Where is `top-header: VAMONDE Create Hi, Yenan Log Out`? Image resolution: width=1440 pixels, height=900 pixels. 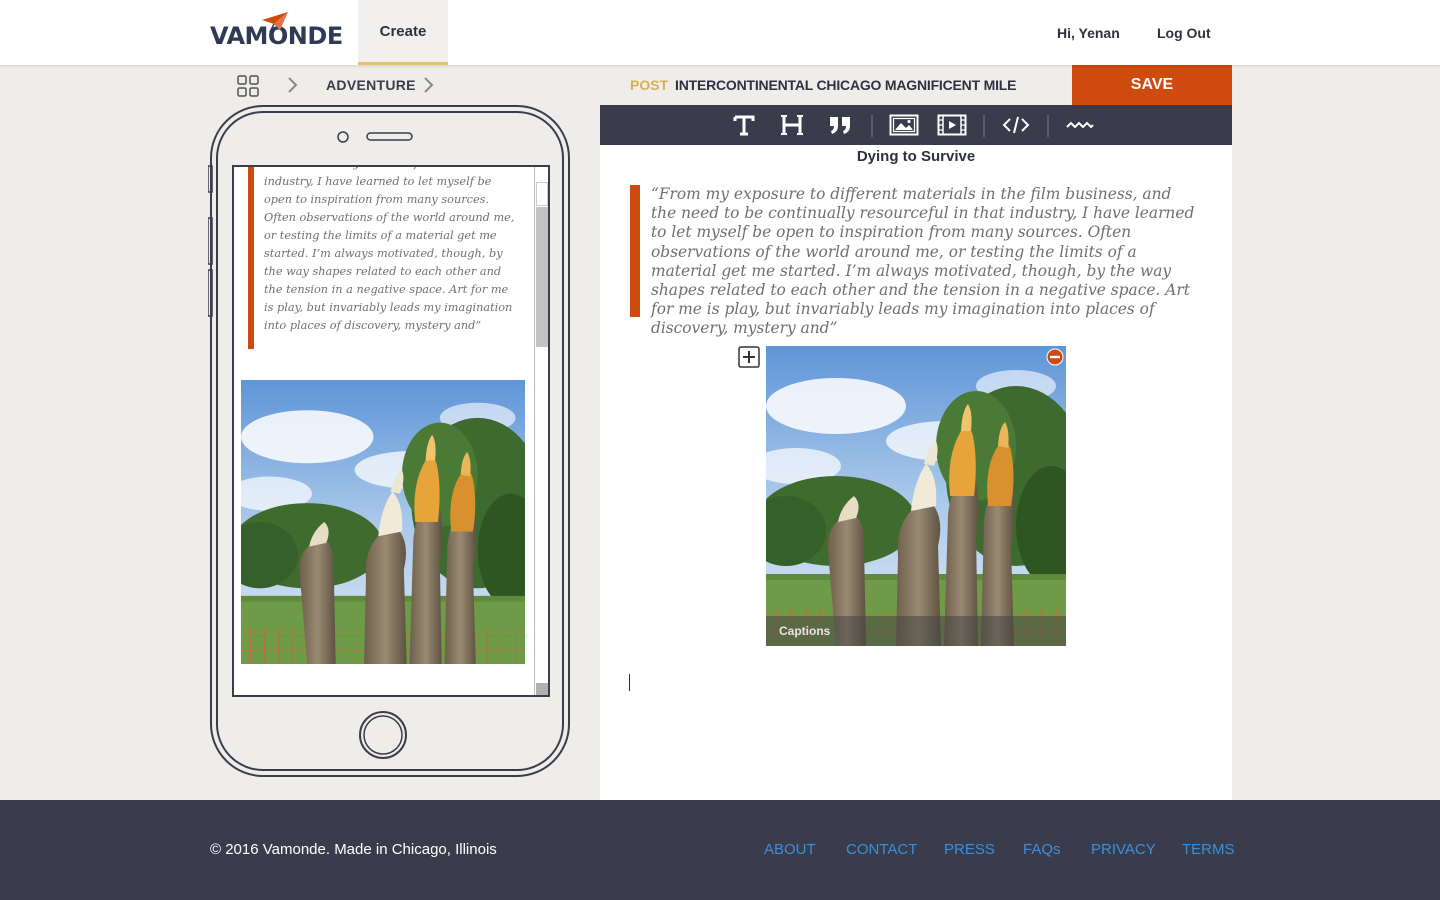 top-header: VAMONDE Create Hi, Yenan Log Out is located at coordinates (720, 32).